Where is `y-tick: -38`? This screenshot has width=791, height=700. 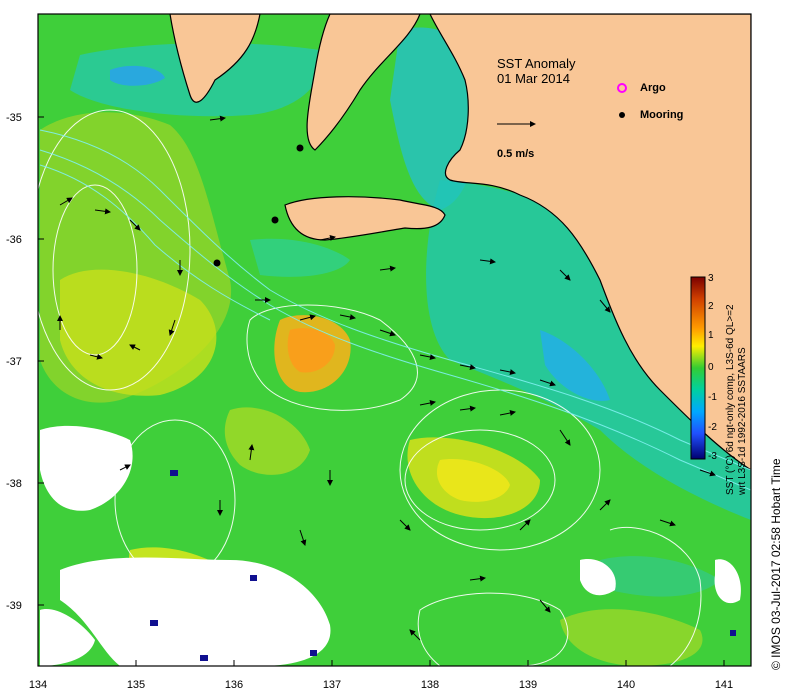 y-tick: -38 is located at coordinates (14, 484).